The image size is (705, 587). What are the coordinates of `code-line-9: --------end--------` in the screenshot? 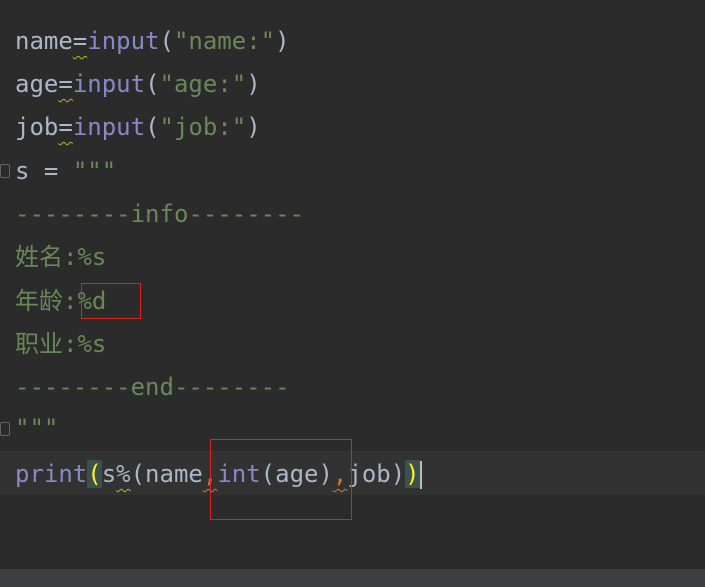 It's located at (152, 387).